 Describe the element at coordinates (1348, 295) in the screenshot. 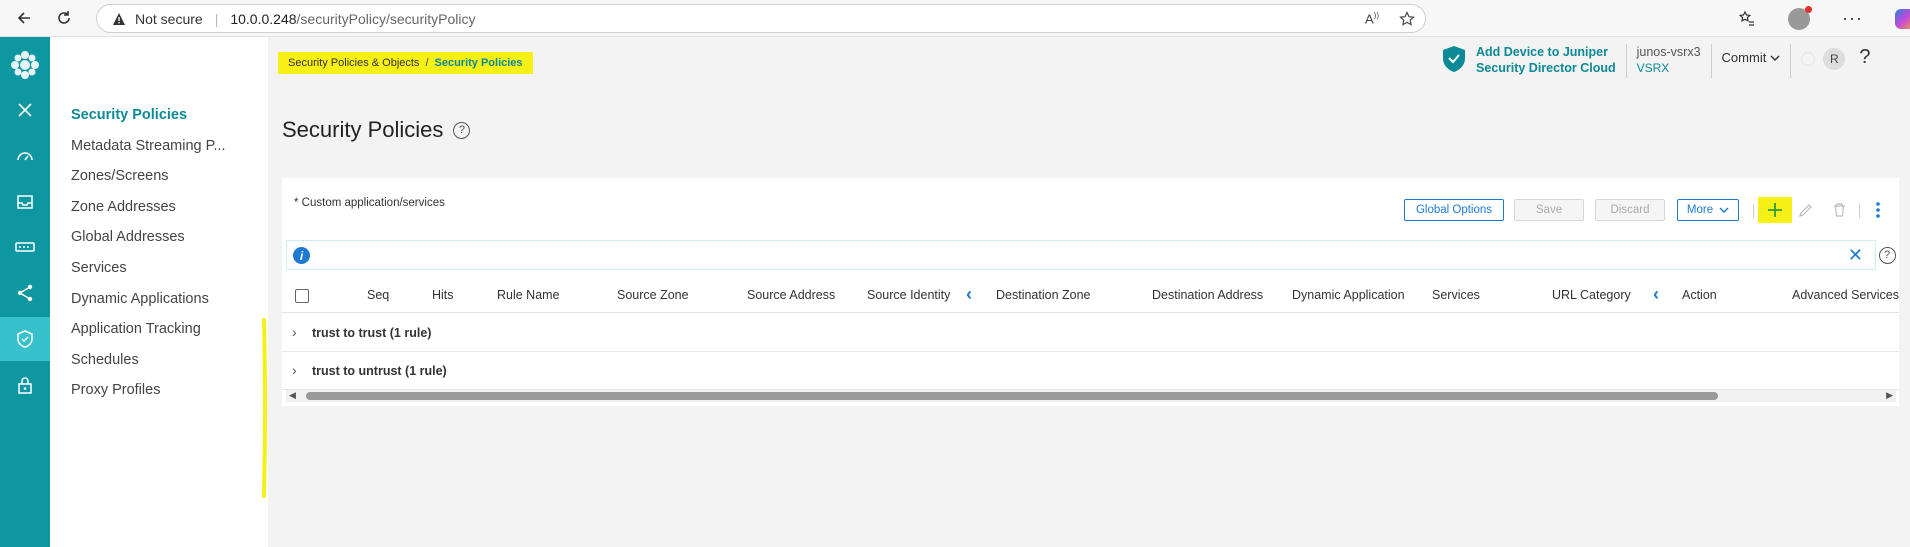

I see `column-dynamic-application: Dynamic Application` at that location.